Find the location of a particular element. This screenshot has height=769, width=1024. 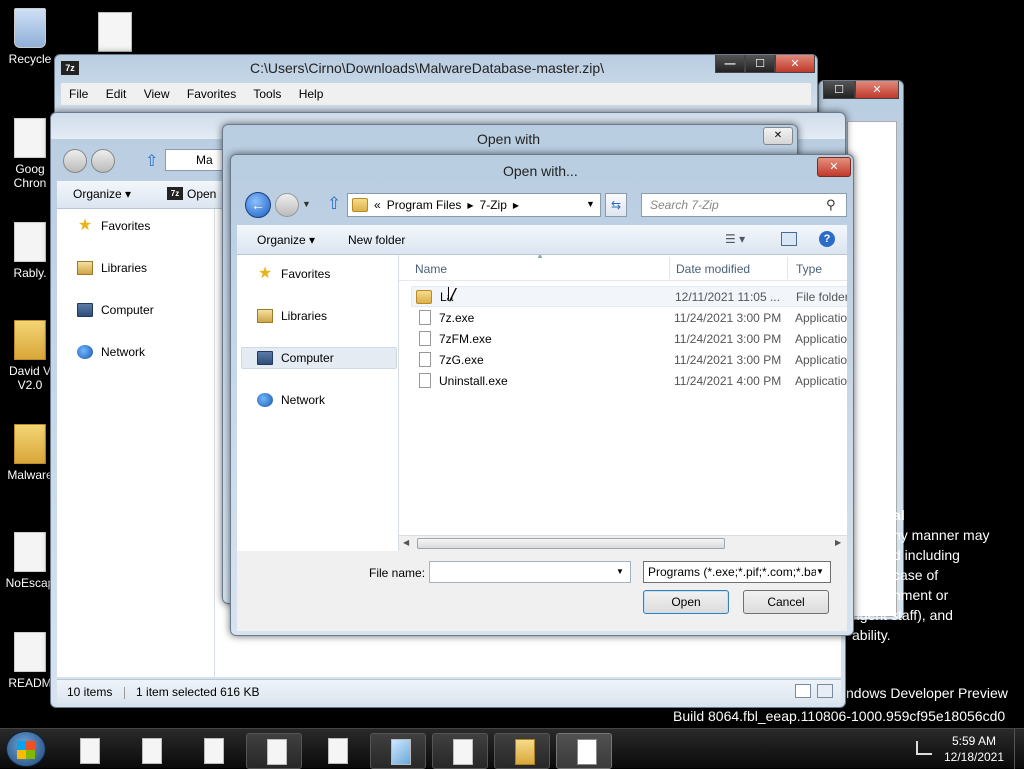

file-row-7zg: 7zG.exe 11/24/2021 3:00 PM Applicatio is located at coordinates (630, 359).